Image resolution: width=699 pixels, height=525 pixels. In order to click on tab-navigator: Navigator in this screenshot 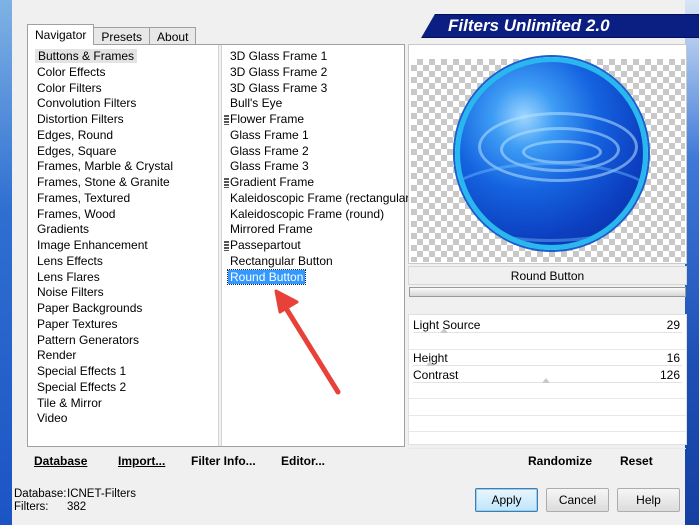, I will do `click(61, 34)`.